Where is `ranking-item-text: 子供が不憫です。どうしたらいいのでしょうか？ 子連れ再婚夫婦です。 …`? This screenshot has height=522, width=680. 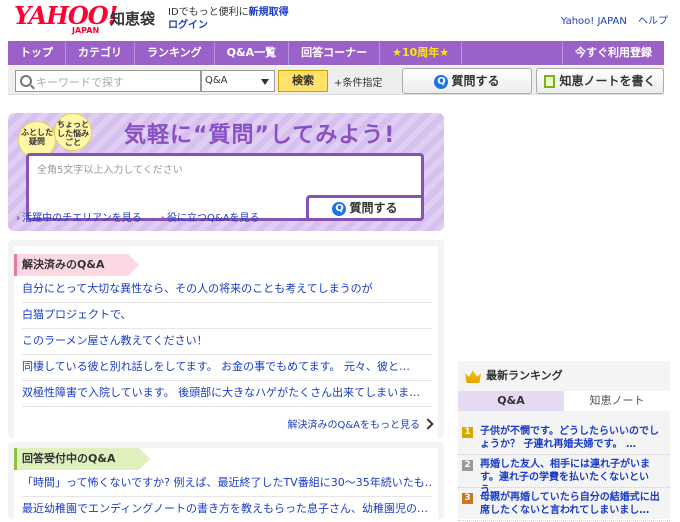 ranking-item-text: 子供が不憫です。どうしたらいいのでしょうか？ 子連れ再婚夫婦です。 … is located at coordinates (572, 438).